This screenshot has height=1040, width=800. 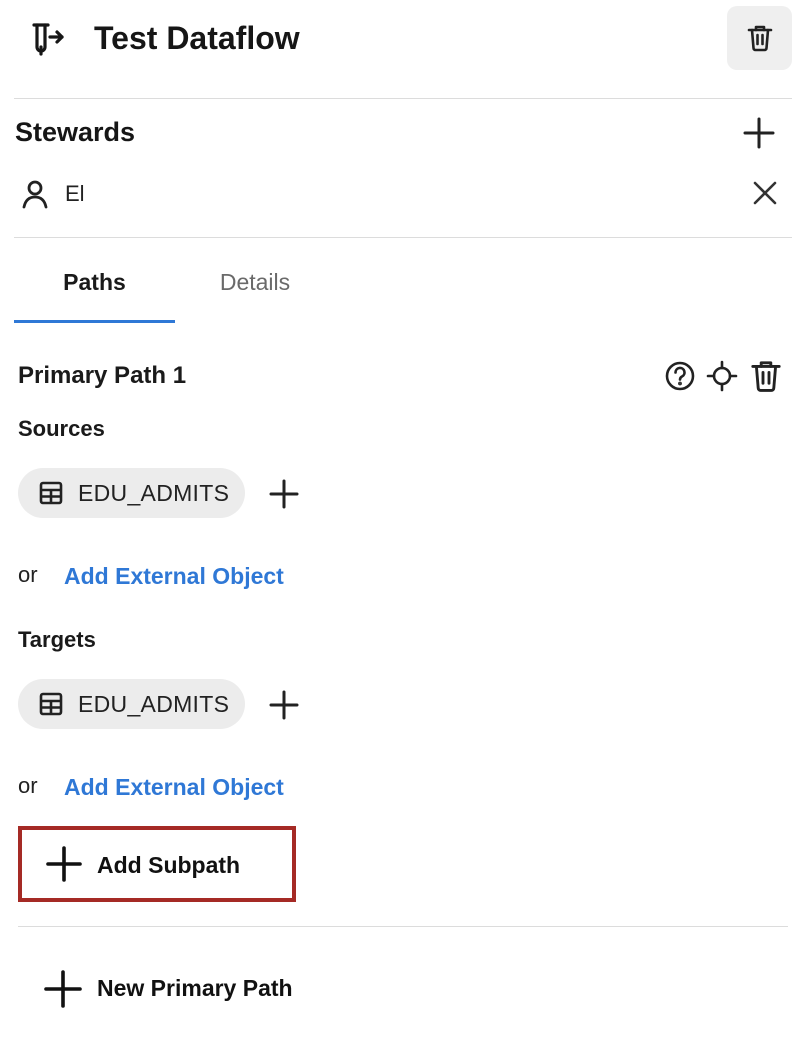 What do you see at coordinates (75, 132) in the screenshot?
I see `stewards-heading: Stewards` at bounding box center [75, 132].